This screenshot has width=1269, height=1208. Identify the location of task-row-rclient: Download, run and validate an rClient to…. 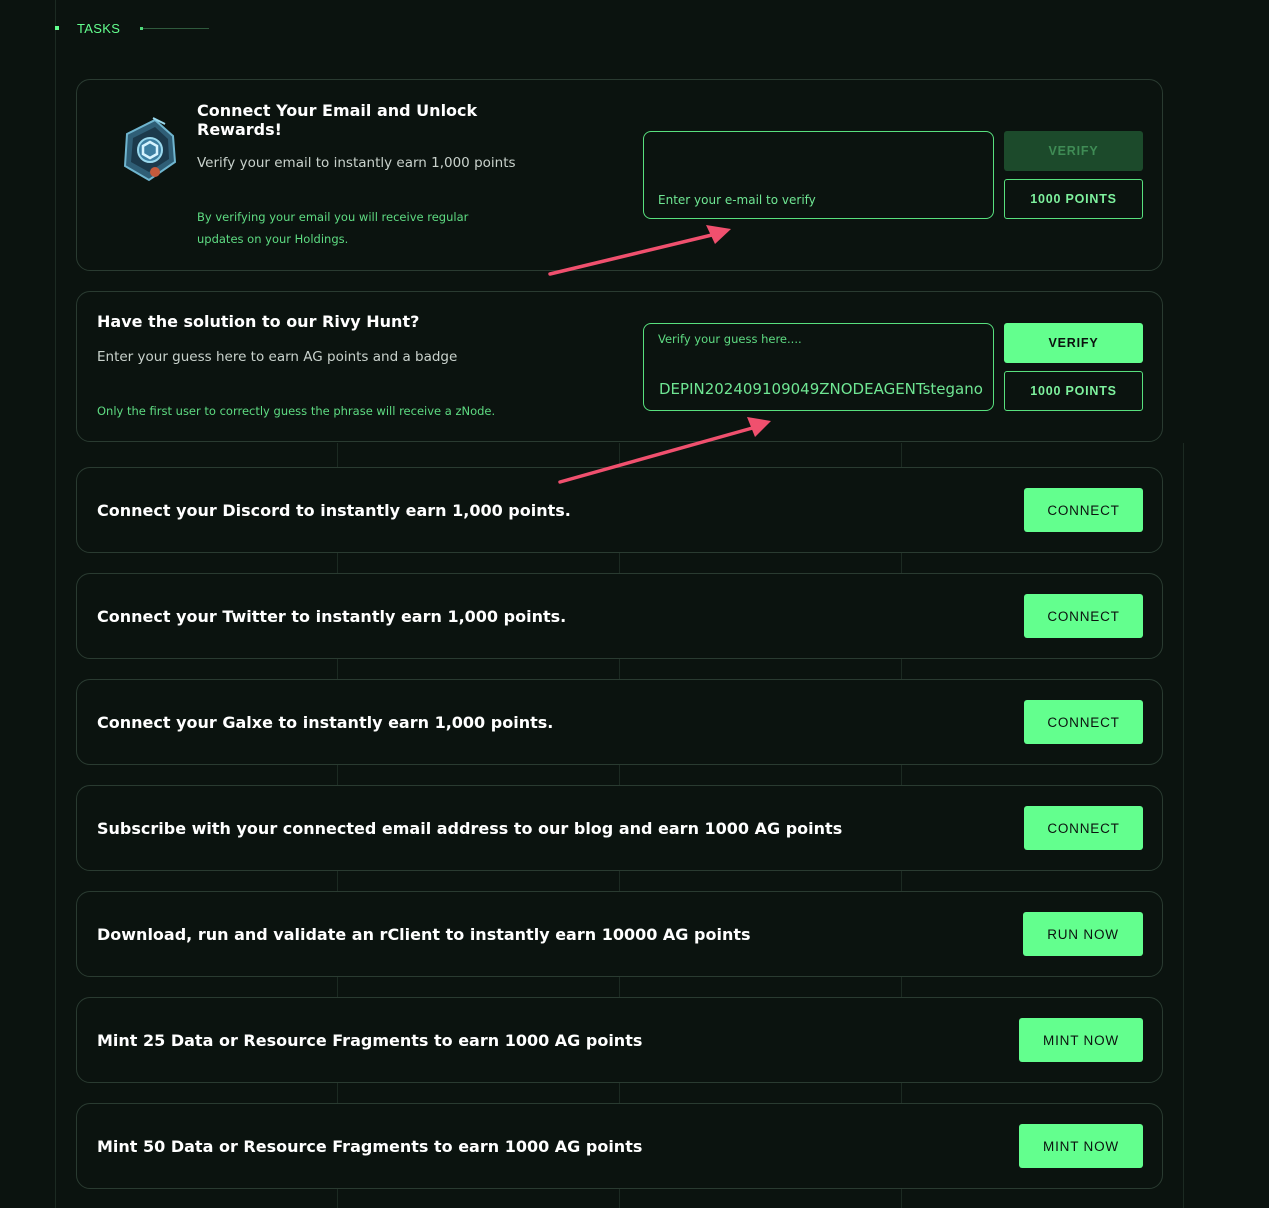
(619, 934).